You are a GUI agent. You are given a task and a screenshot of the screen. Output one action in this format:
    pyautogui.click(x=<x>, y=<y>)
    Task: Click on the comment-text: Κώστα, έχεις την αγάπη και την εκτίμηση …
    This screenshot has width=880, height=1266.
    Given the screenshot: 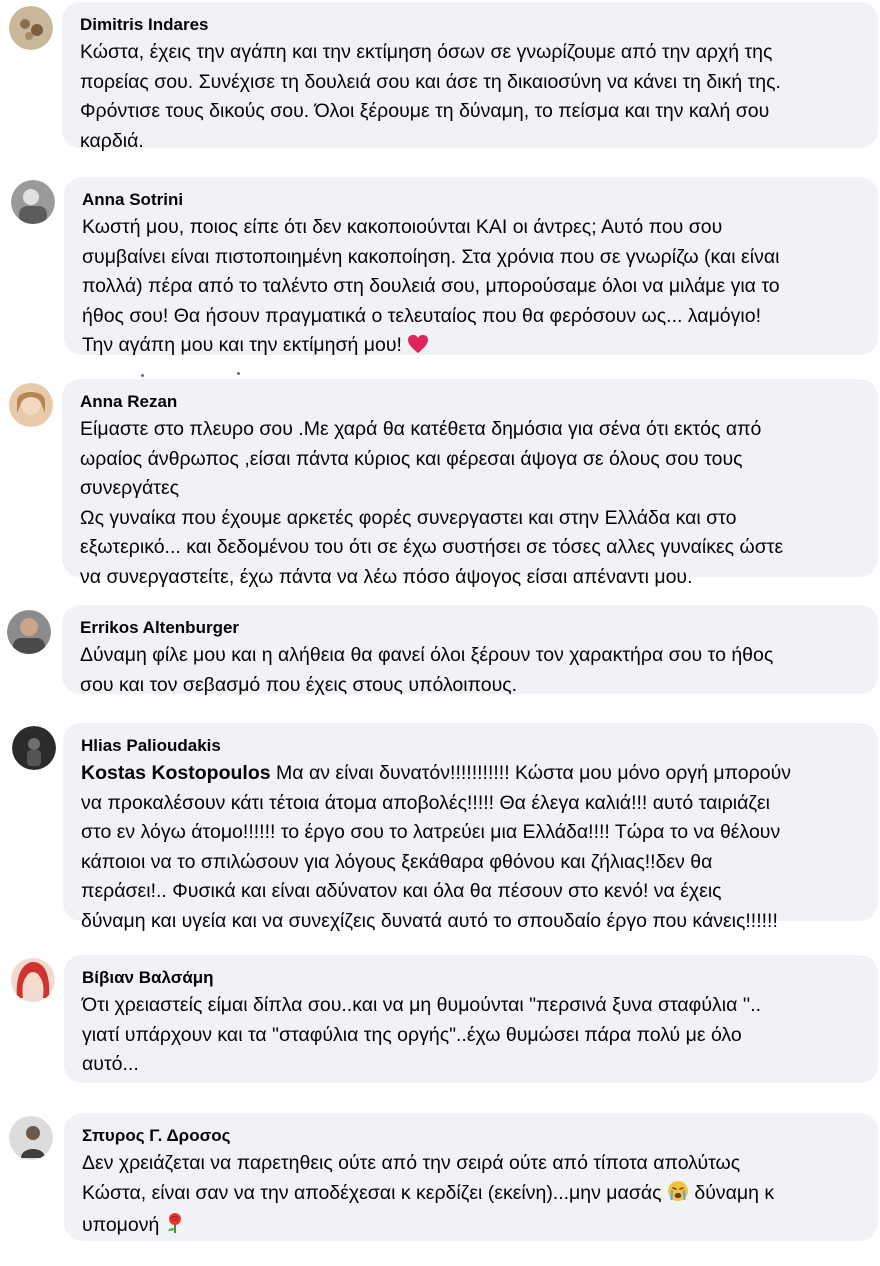 What is the action you would take?
    pyautogui.click(x=430, y=96)
    